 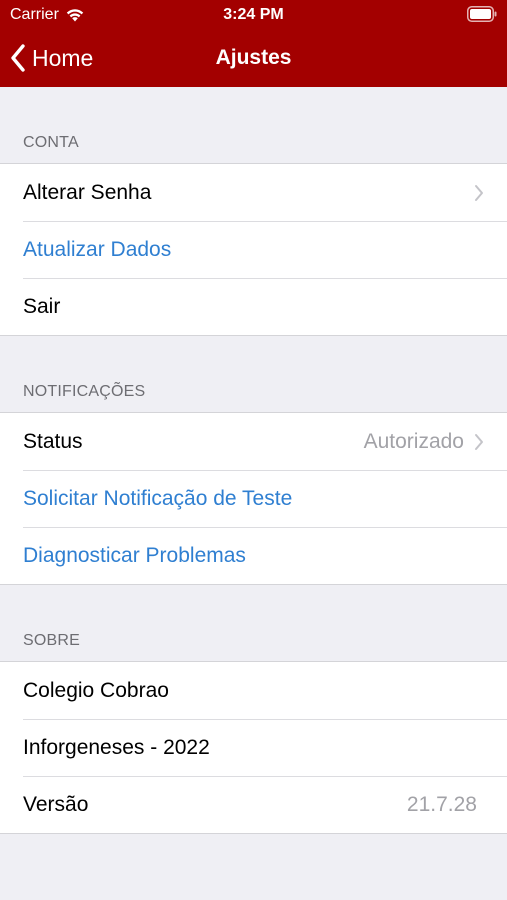 I want to click on page-title: Ajustes, so click(x=253, y=57).